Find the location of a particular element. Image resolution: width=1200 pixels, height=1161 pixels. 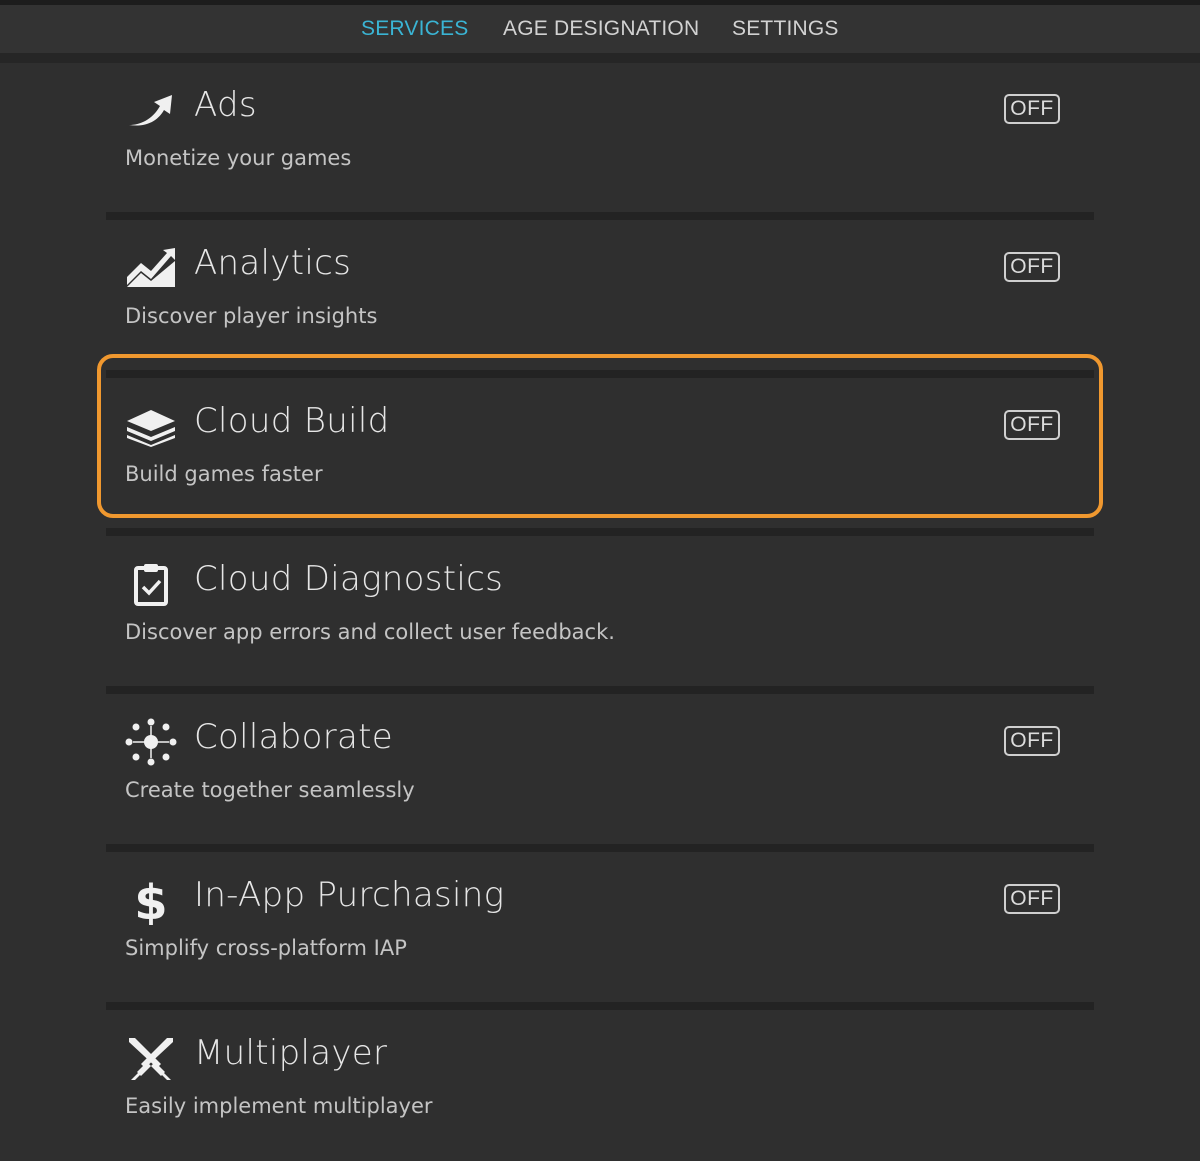

clipboard-check-icon is located at coordinates (151, 584).